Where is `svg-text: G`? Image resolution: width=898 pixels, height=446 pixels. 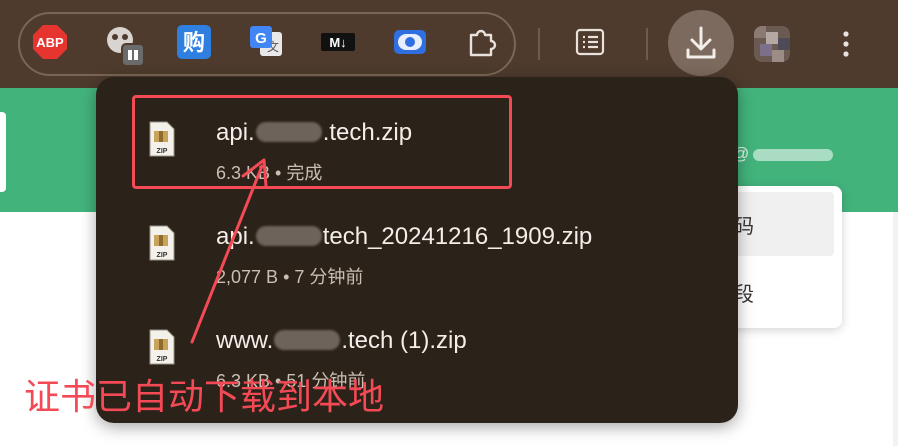
svg-text: G is located at coordinates (261, 38).